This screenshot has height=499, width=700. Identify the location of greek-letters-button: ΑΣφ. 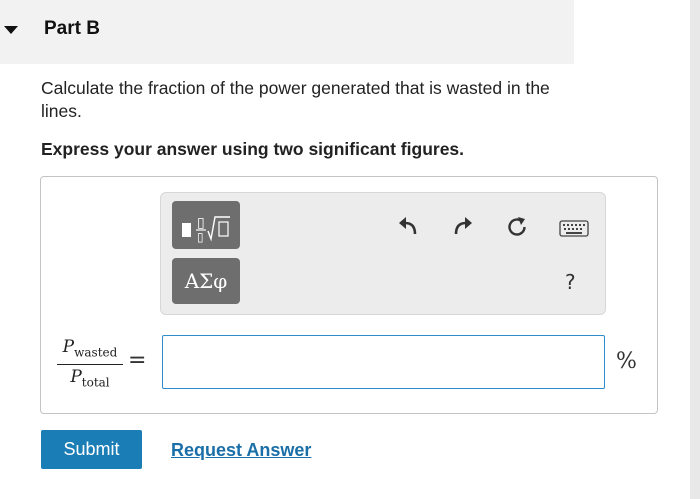
(206, 281).